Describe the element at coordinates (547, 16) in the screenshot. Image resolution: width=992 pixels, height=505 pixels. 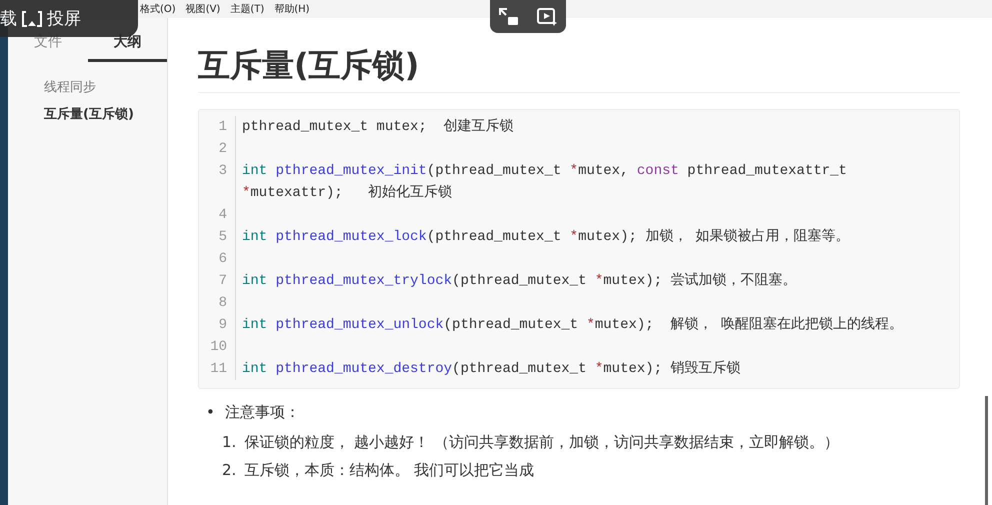
I see `play-icon` at that location.